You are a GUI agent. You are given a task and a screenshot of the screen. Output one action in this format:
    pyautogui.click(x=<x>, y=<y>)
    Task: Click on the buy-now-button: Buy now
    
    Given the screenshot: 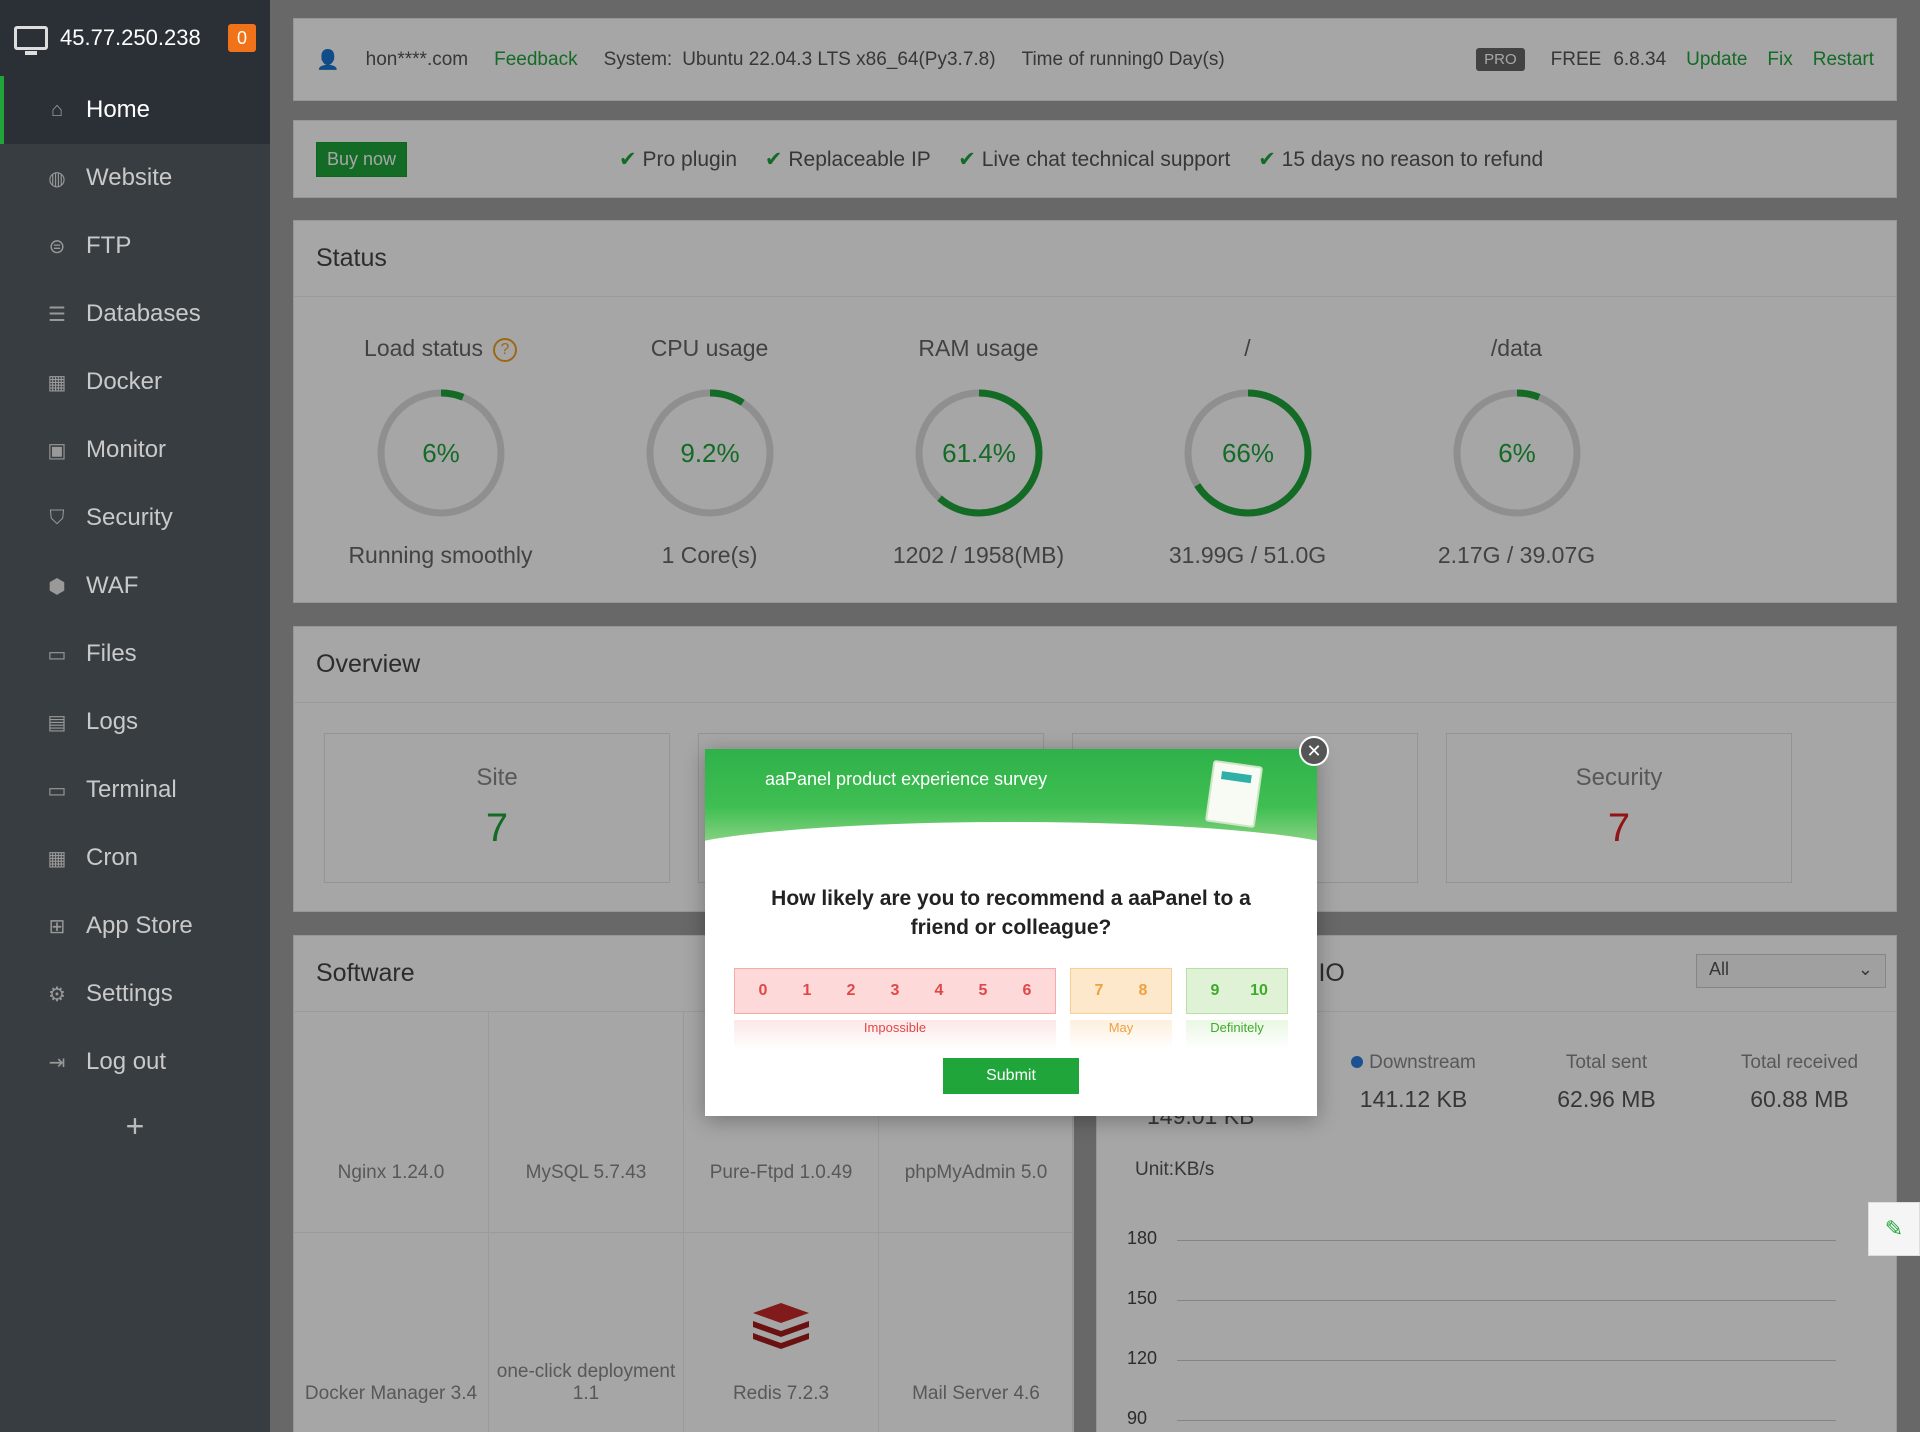 What is the action you would take?
    pyautogui.click(x=362, y=159)
    